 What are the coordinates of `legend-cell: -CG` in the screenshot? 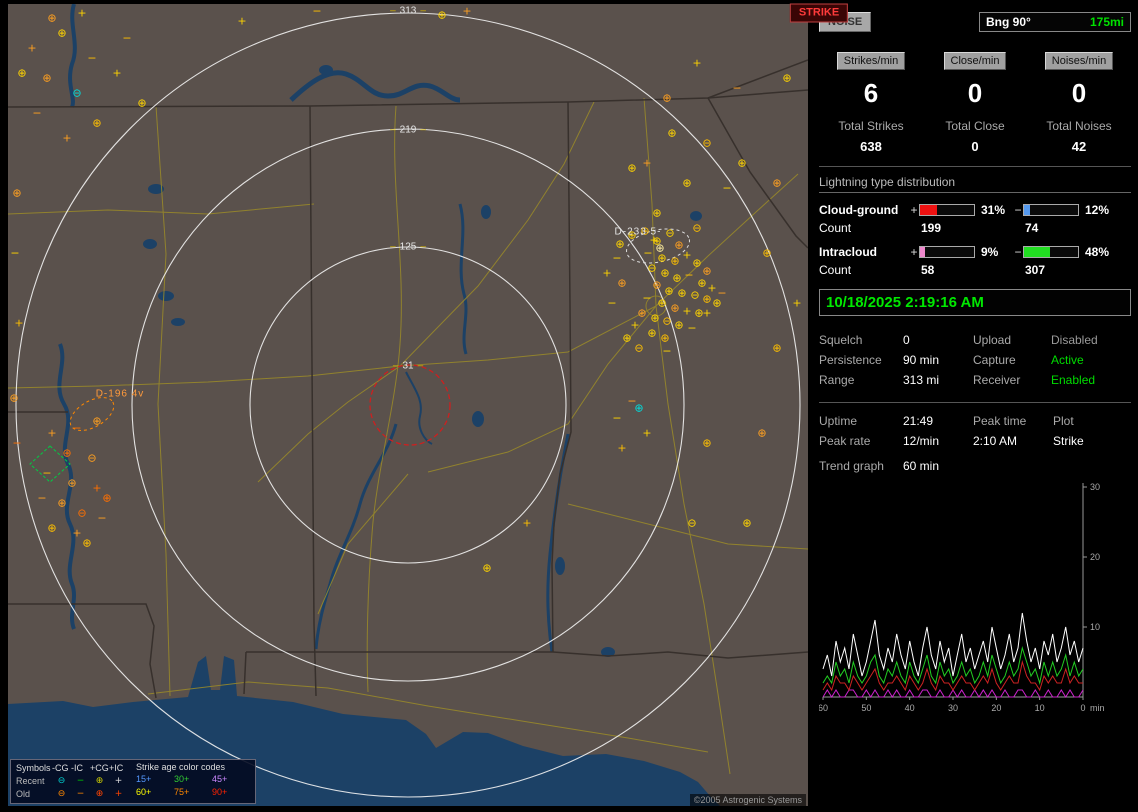 It's located at (60, 768).